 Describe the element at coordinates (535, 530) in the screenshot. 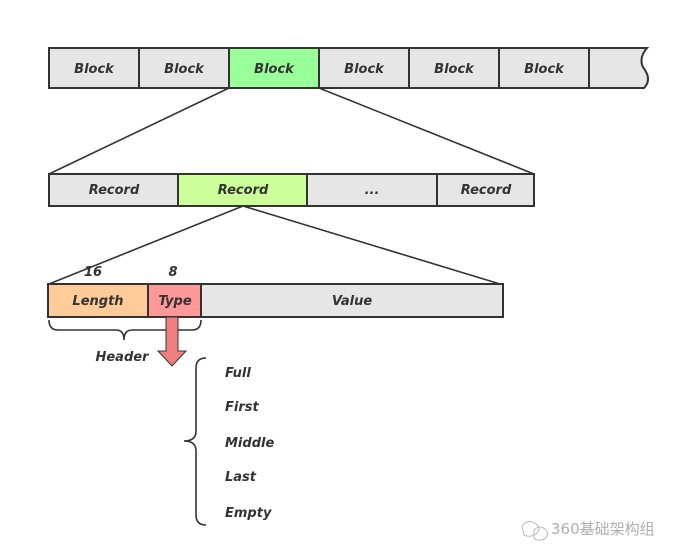

I see `wechat-icon` at that location.